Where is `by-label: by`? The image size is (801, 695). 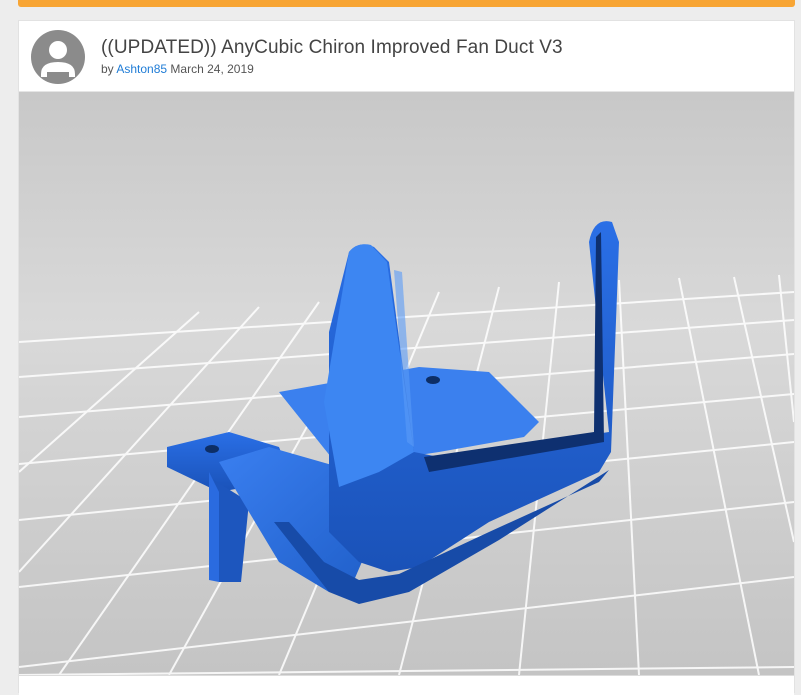 by-label: by is located at coordinates (107, 69).